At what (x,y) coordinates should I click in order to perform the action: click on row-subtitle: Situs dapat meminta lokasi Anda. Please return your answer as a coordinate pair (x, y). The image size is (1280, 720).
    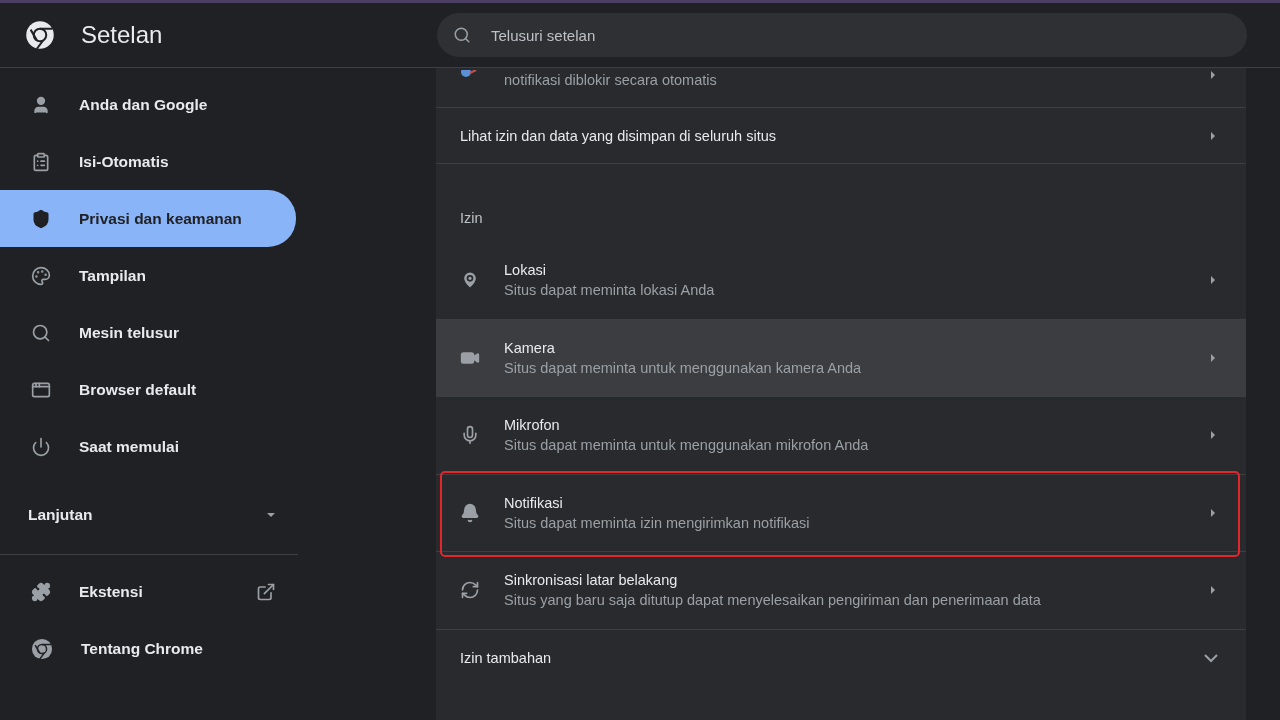
    Looking at the image, I should click on (610, 290).